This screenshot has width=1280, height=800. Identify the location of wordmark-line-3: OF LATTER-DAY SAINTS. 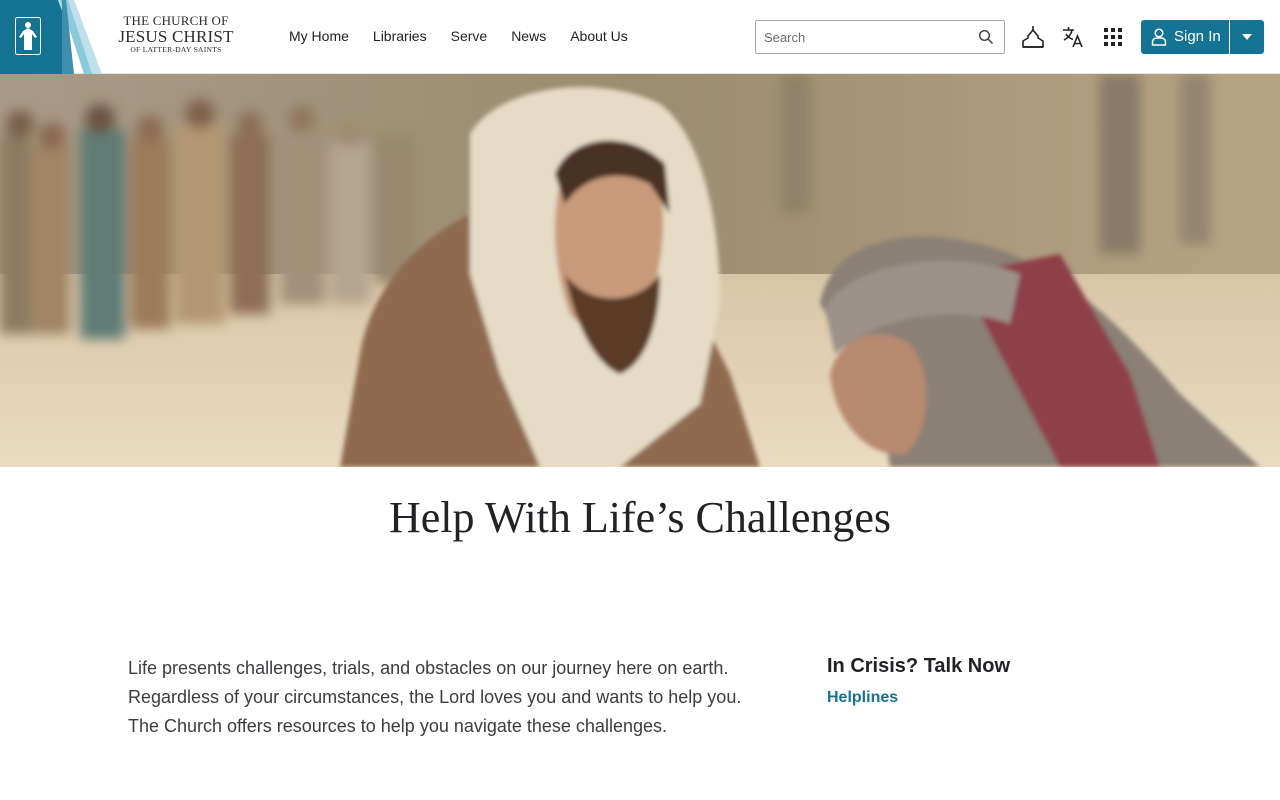
(176, 49).